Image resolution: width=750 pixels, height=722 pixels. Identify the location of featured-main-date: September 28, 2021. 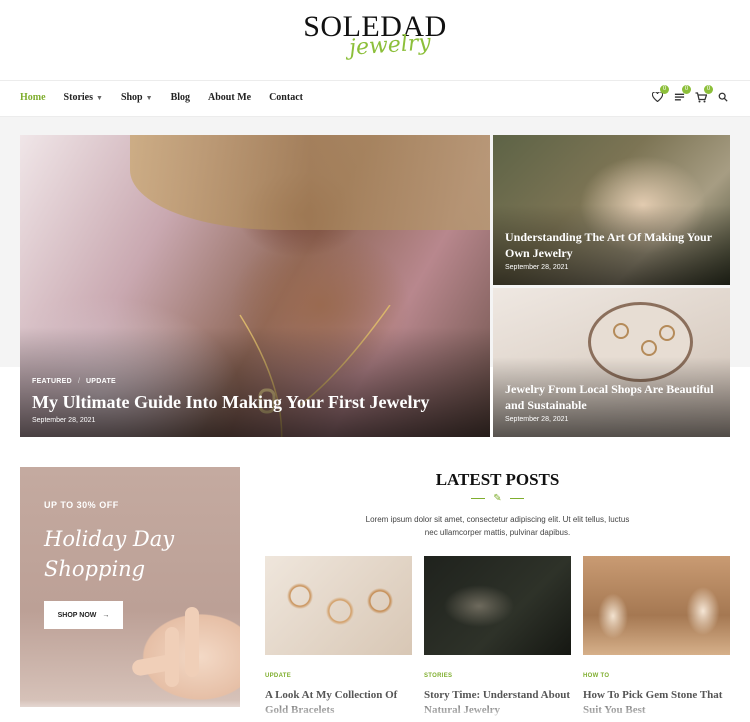
(64, 420).